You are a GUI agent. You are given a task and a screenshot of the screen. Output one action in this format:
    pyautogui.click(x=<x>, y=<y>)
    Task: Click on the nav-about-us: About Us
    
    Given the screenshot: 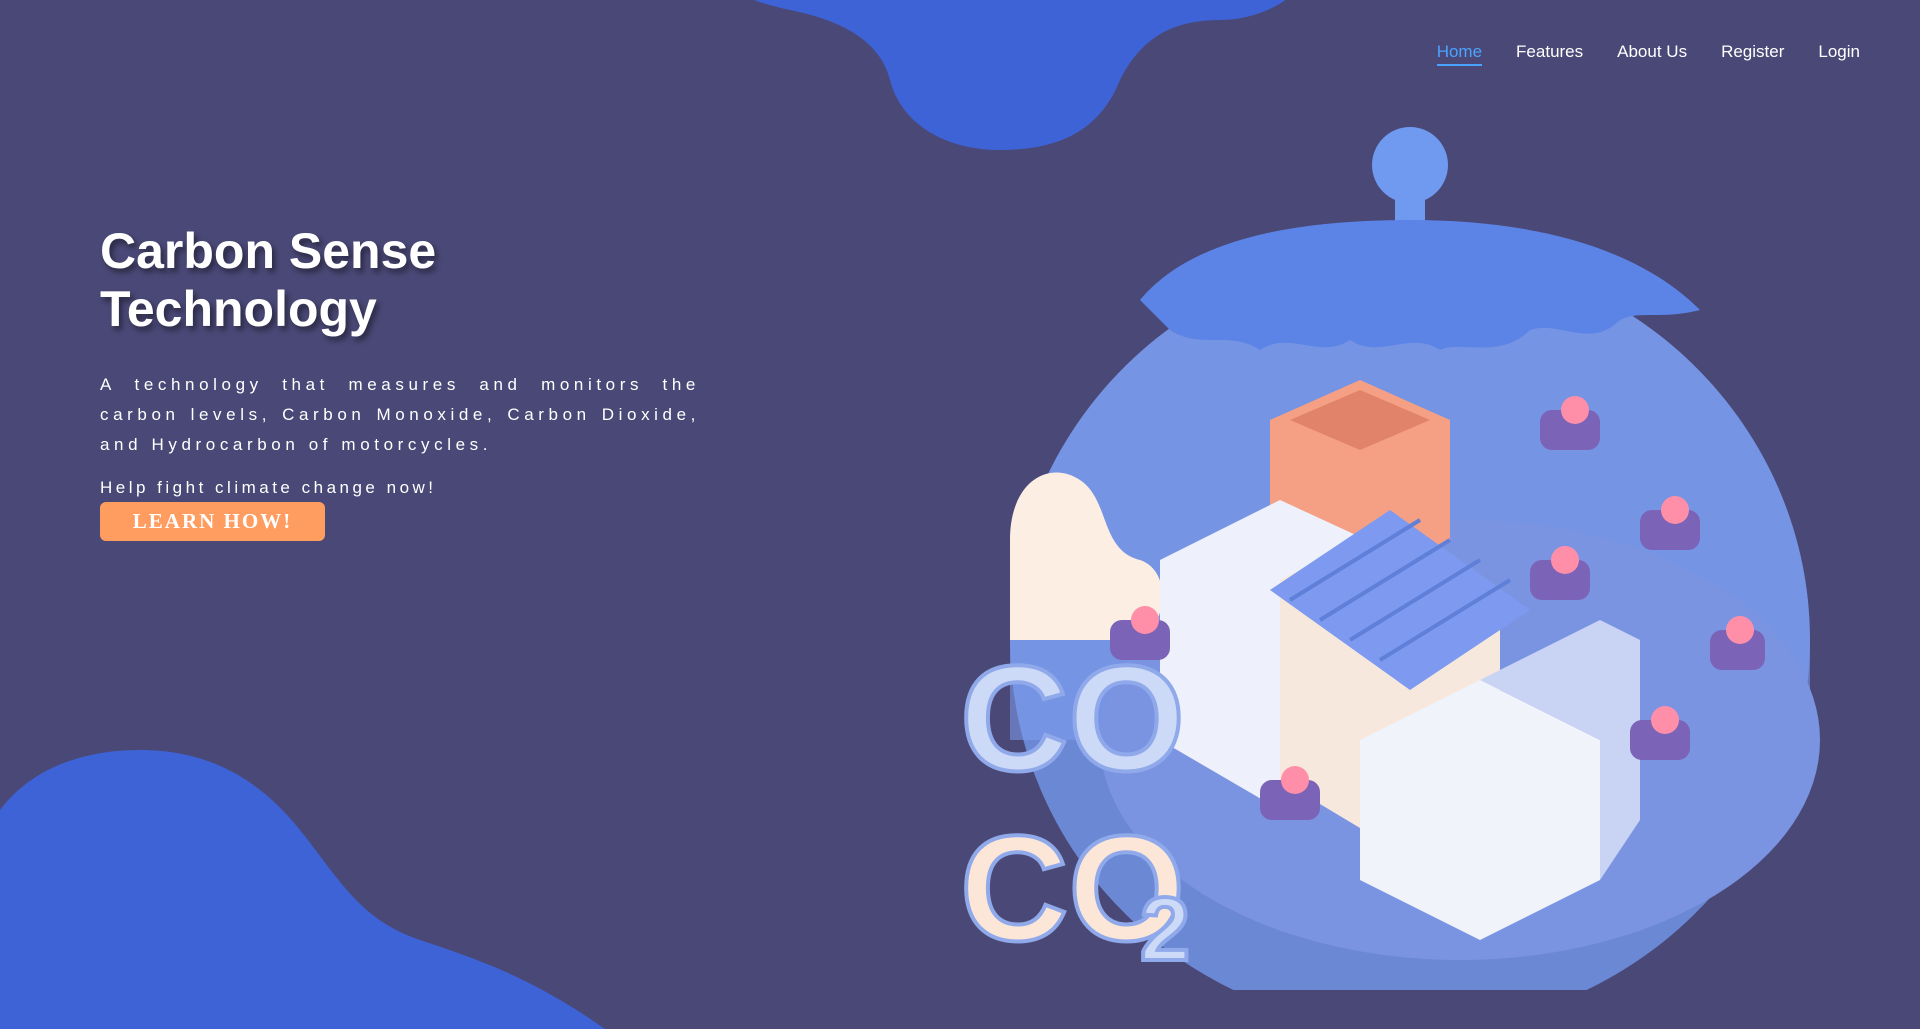 What is the action you would take?
    pyautogui.click(x=1652, y=54)
    